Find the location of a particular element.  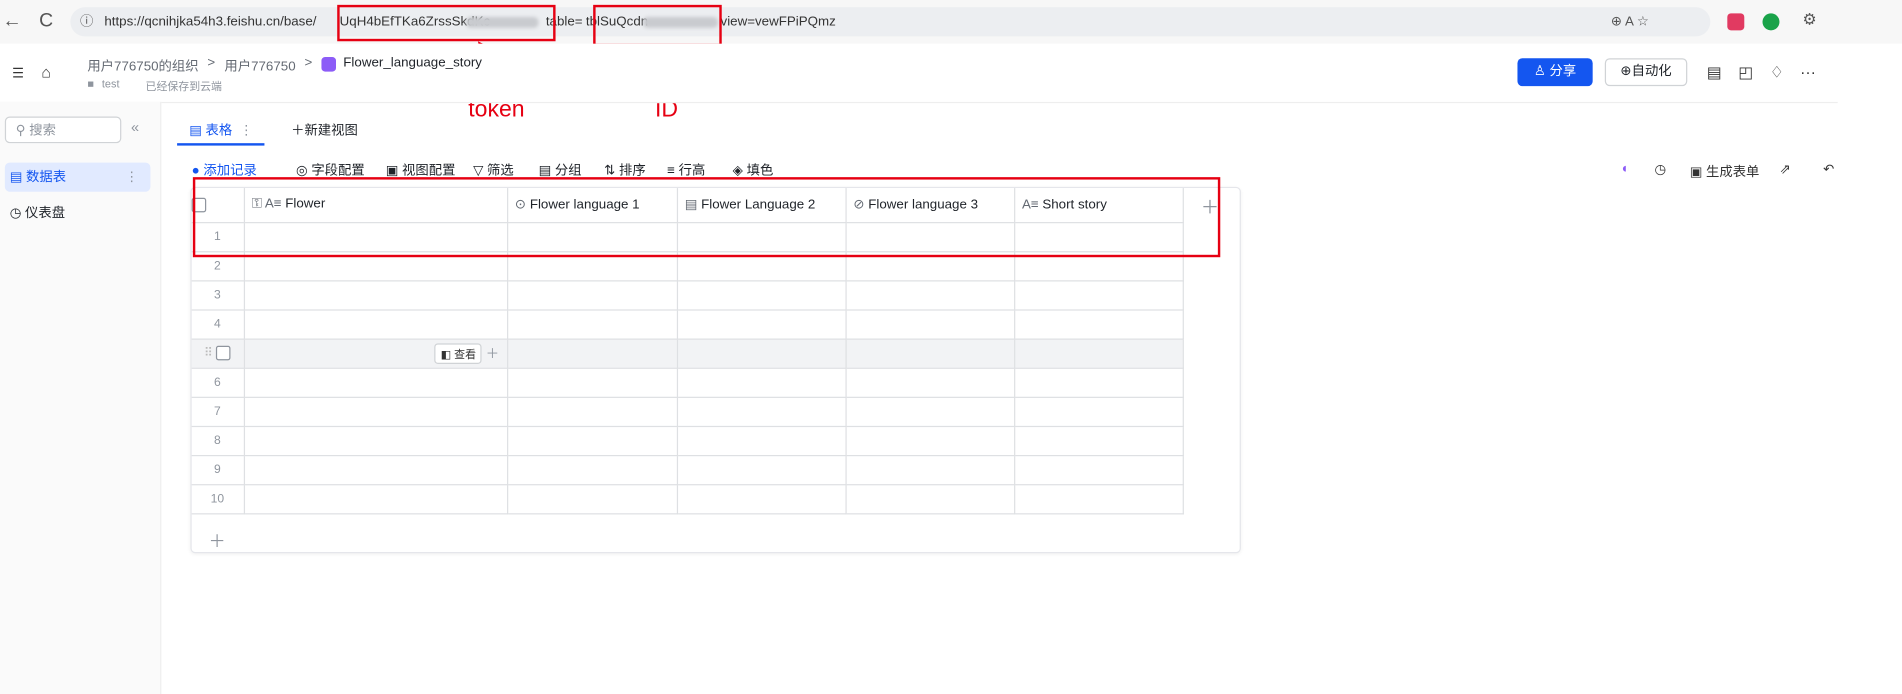

id-highlight-box is located at coordinates (657, 25).